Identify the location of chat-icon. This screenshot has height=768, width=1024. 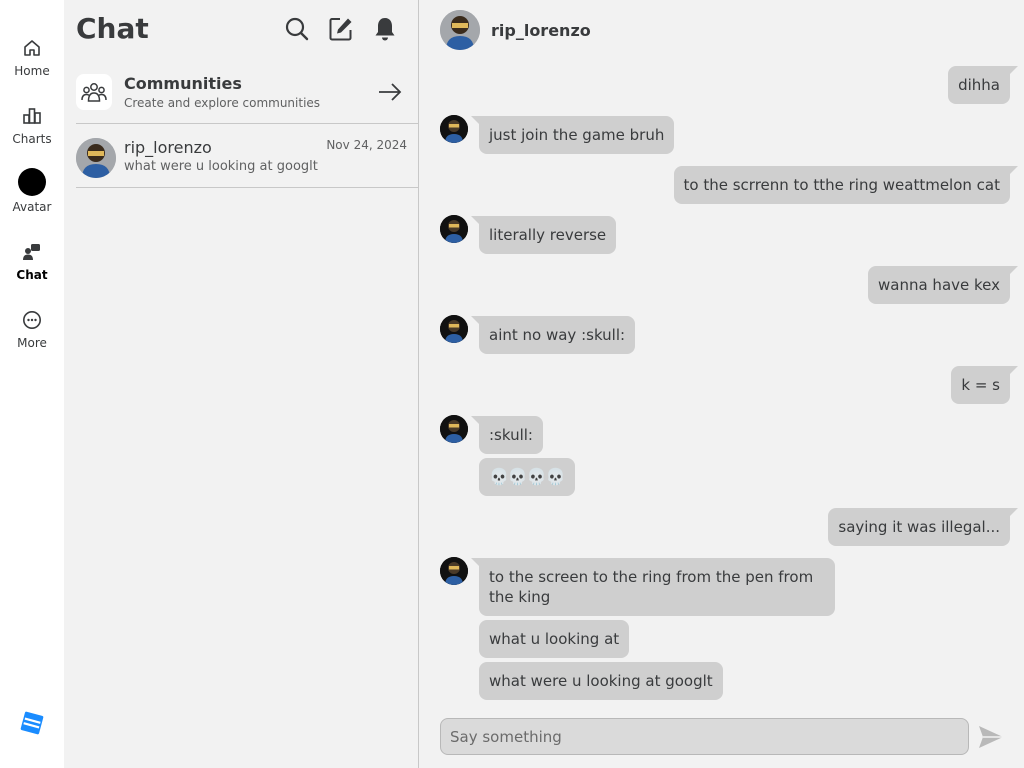
(32, 252).